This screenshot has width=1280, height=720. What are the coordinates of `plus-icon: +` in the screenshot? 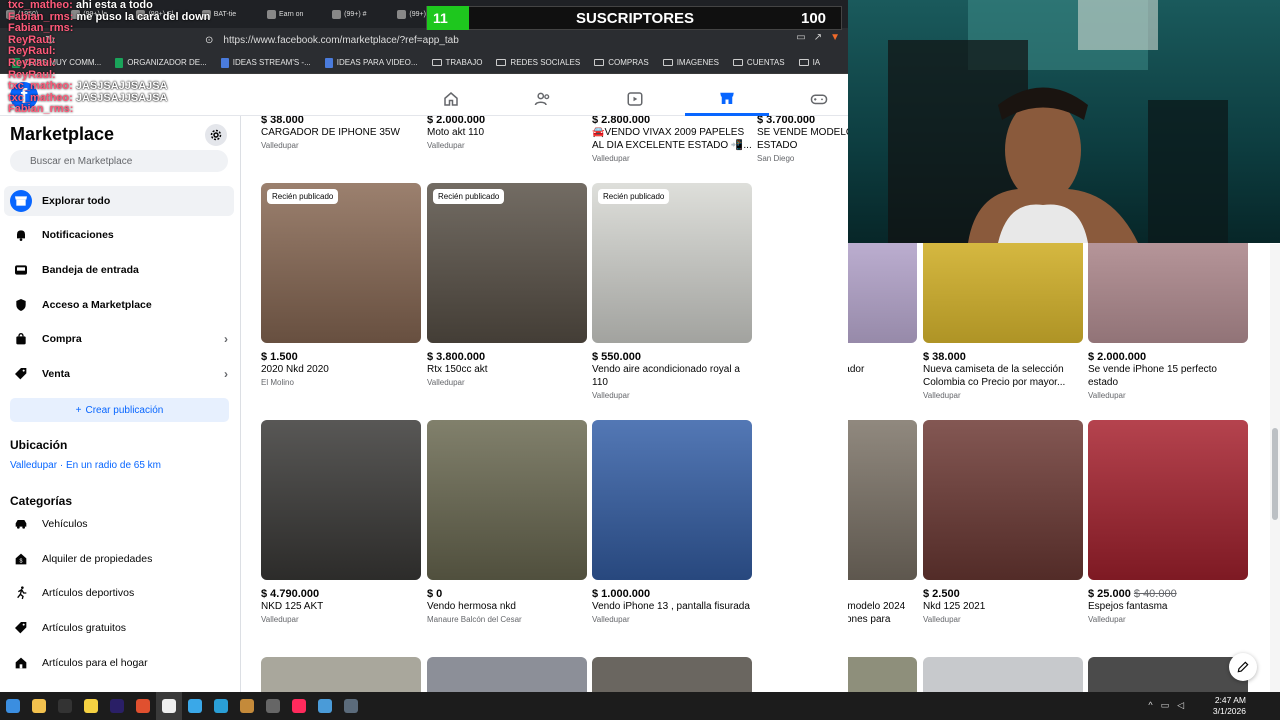 It's located at (78, 410).